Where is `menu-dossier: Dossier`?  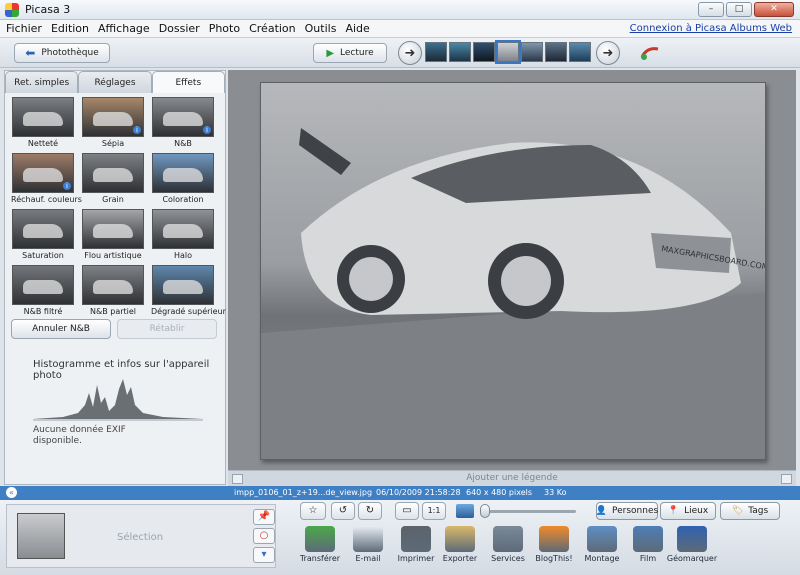
menu-dossier: Dossier is located at coordinates (179, 28).